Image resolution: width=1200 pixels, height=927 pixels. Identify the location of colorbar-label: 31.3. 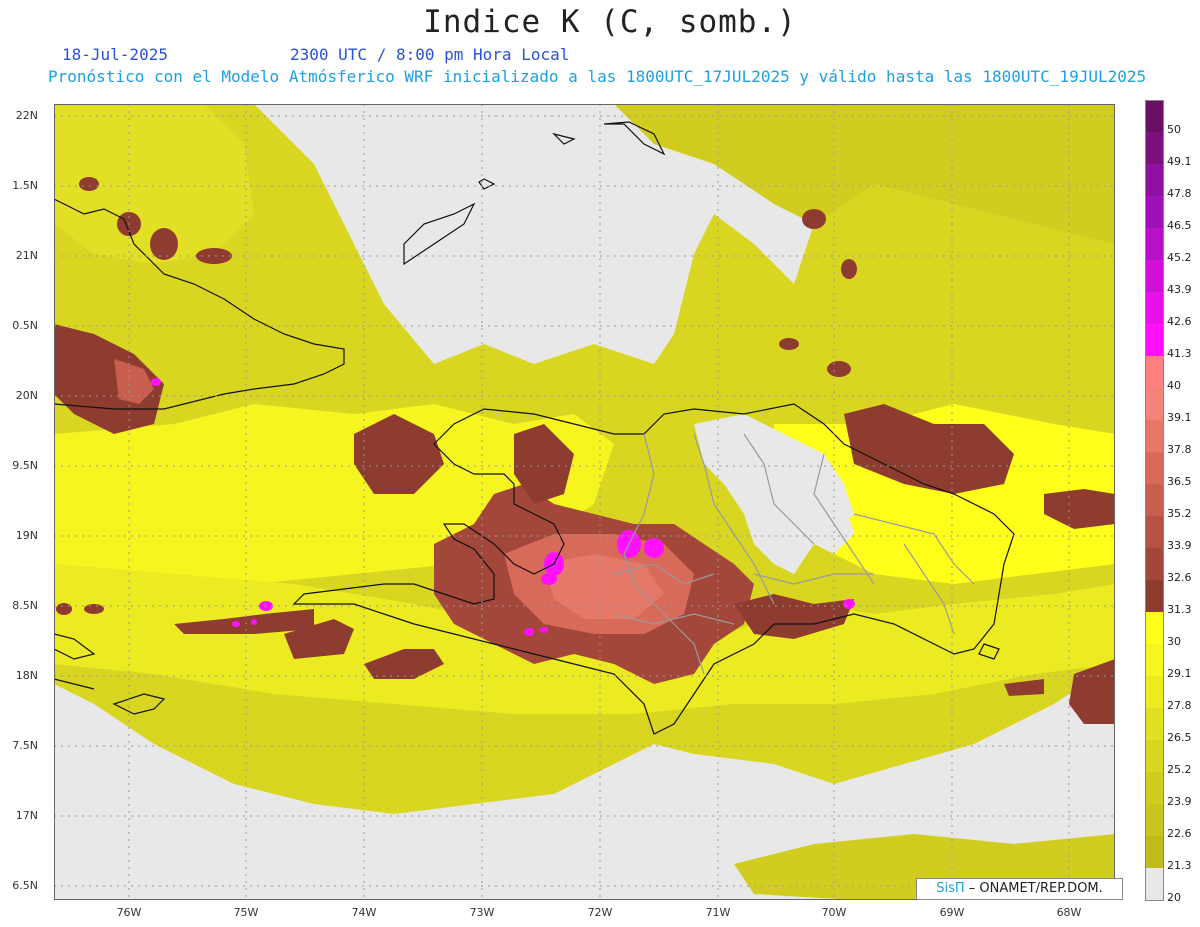
(1179, 609).